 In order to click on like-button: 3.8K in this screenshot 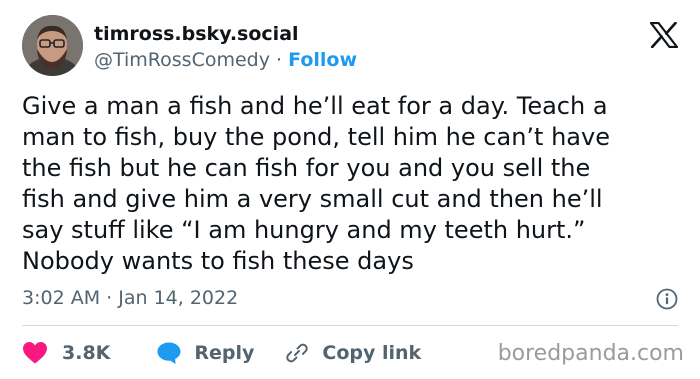, I will do `click(66, 353)`.